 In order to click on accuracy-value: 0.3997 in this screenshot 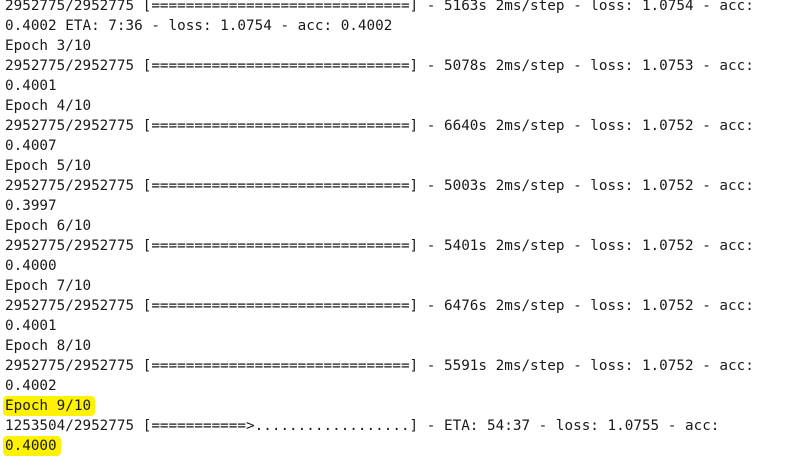, I will do `click(31, 206)`.